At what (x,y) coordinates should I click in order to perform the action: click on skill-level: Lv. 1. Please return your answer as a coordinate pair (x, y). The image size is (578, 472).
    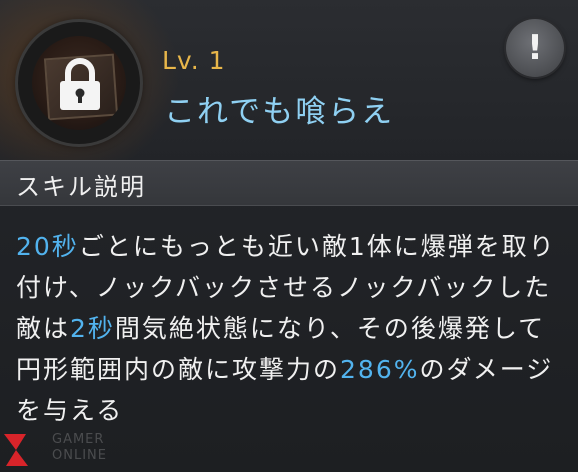
    Looking at the image, I should click on (194, 60).